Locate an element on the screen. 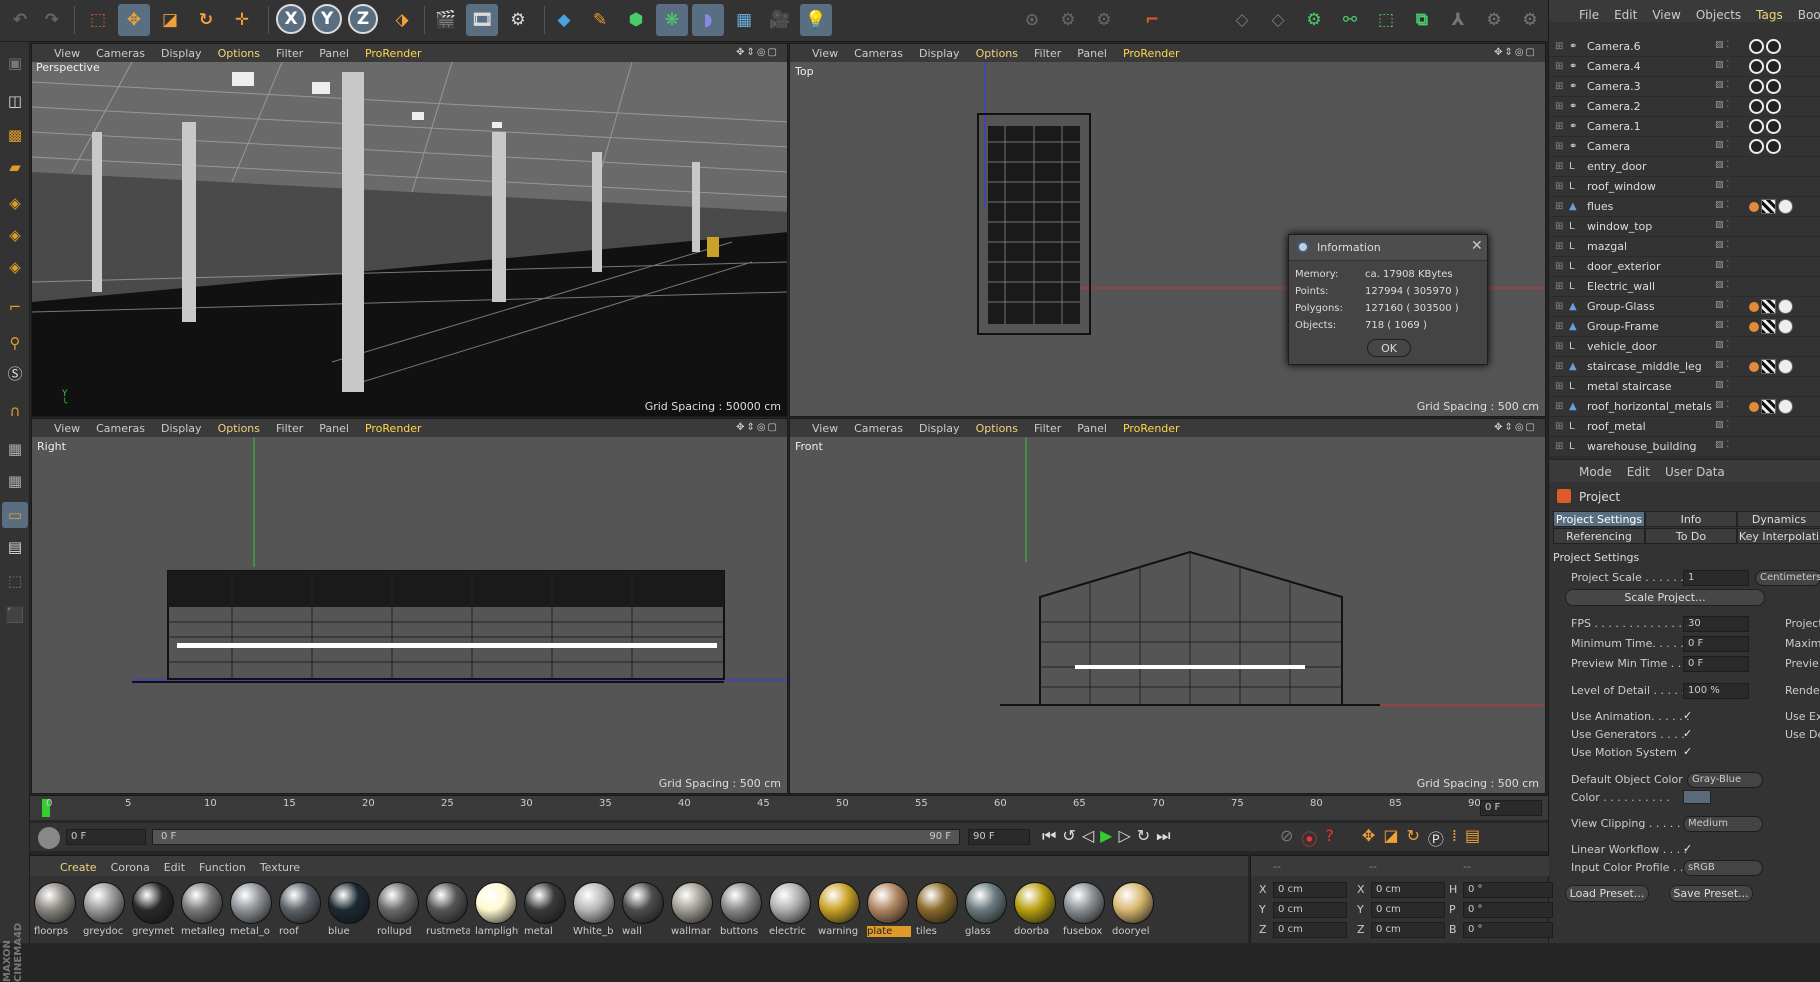 This screenshot has height=982, width=1820. add-object-icon: ✛ is located at coordinates (242, 20).